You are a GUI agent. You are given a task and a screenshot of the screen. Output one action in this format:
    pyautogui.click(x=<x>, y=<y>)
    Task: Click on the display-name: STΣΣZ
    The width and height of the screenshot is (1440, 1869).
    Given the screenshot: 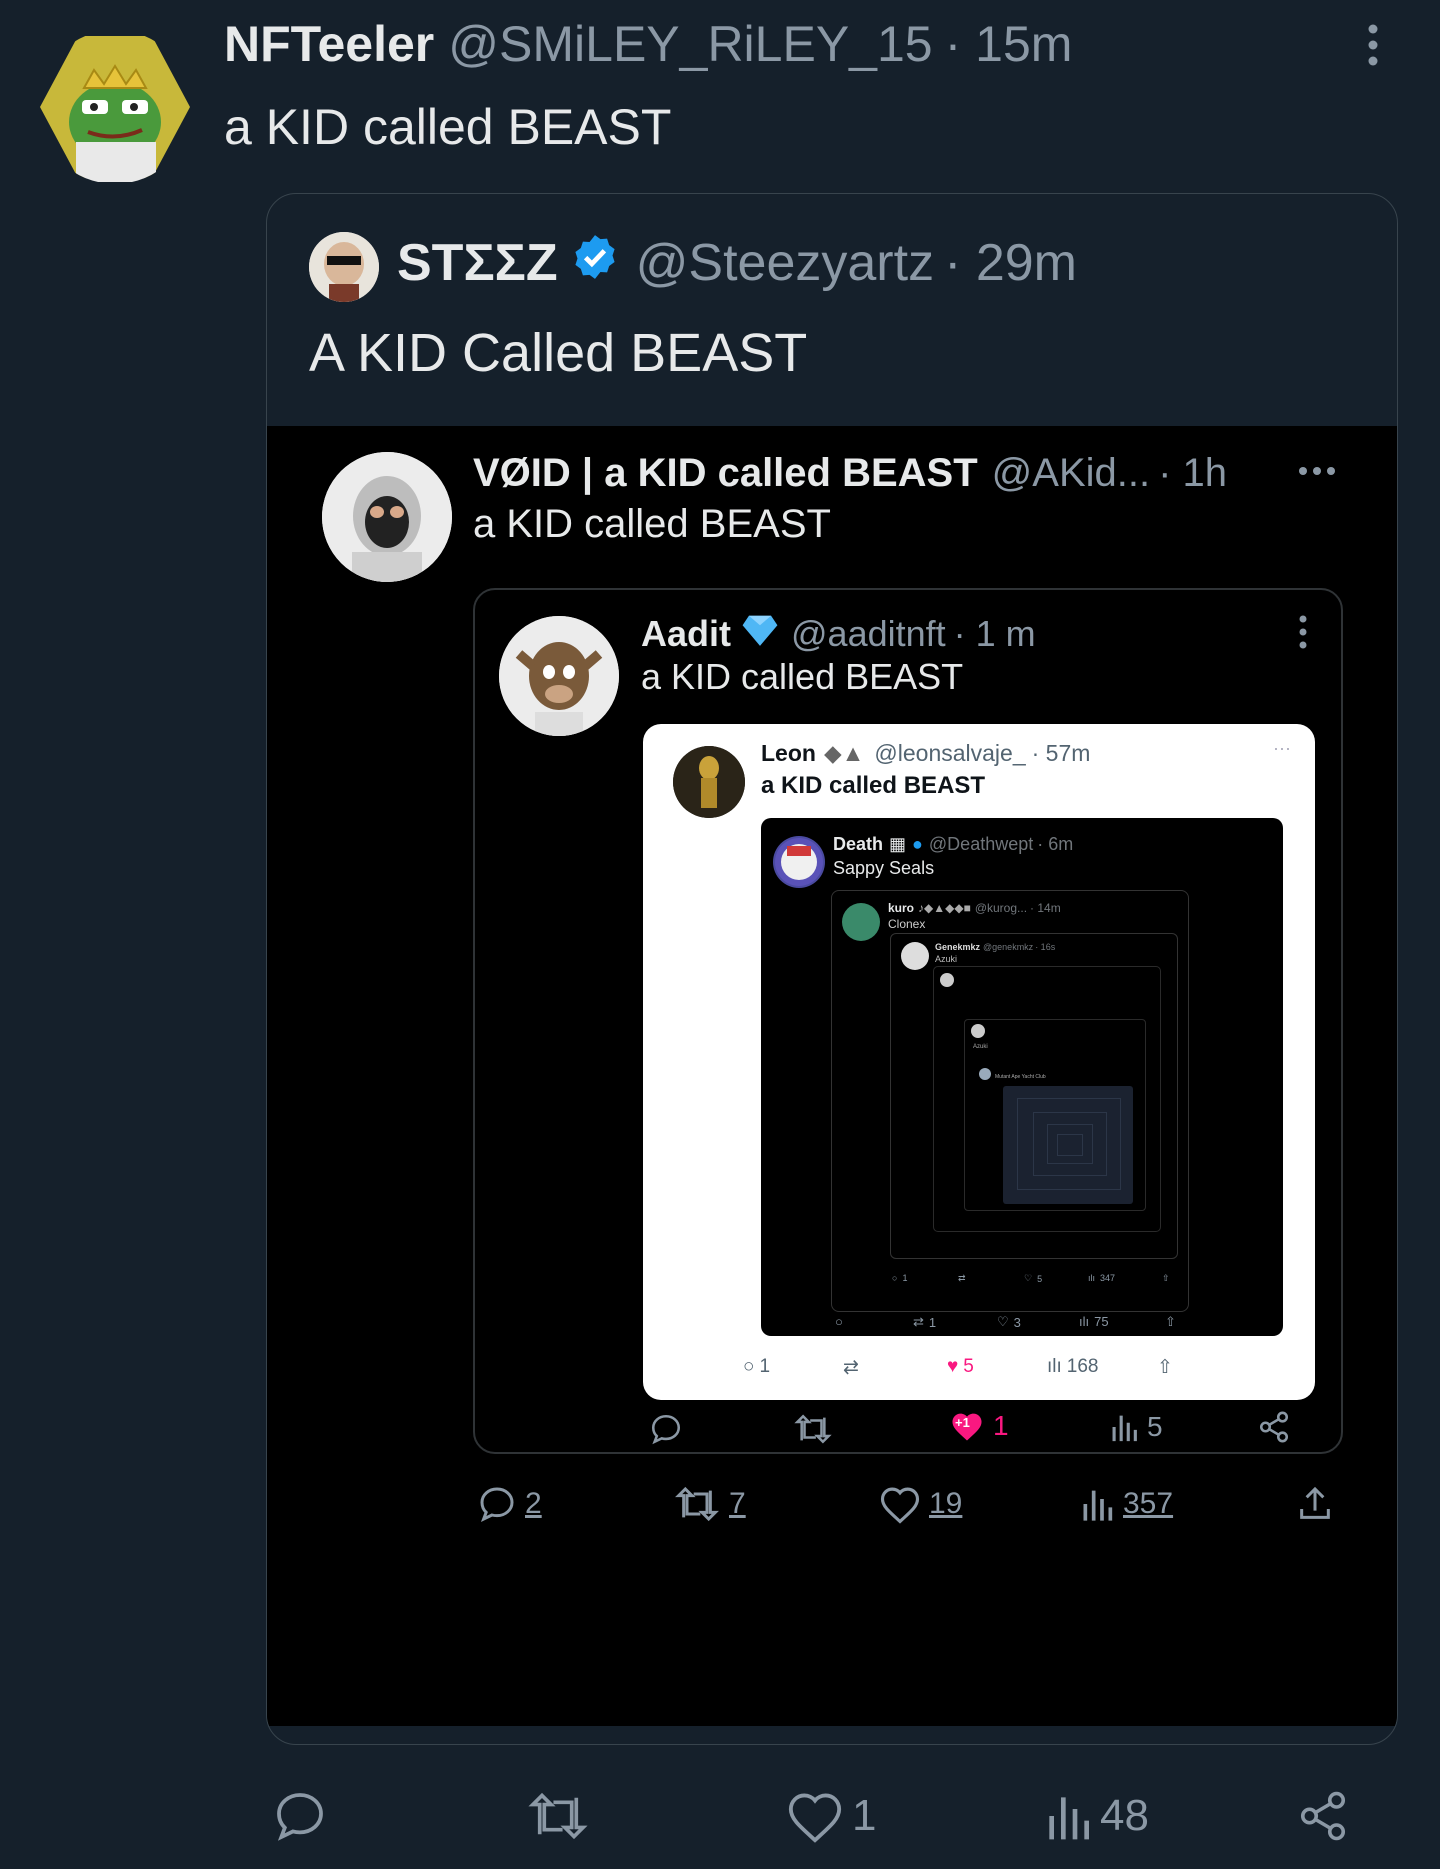 What is the action you would take?
    pyautogui.click(x=477, y=263)
    